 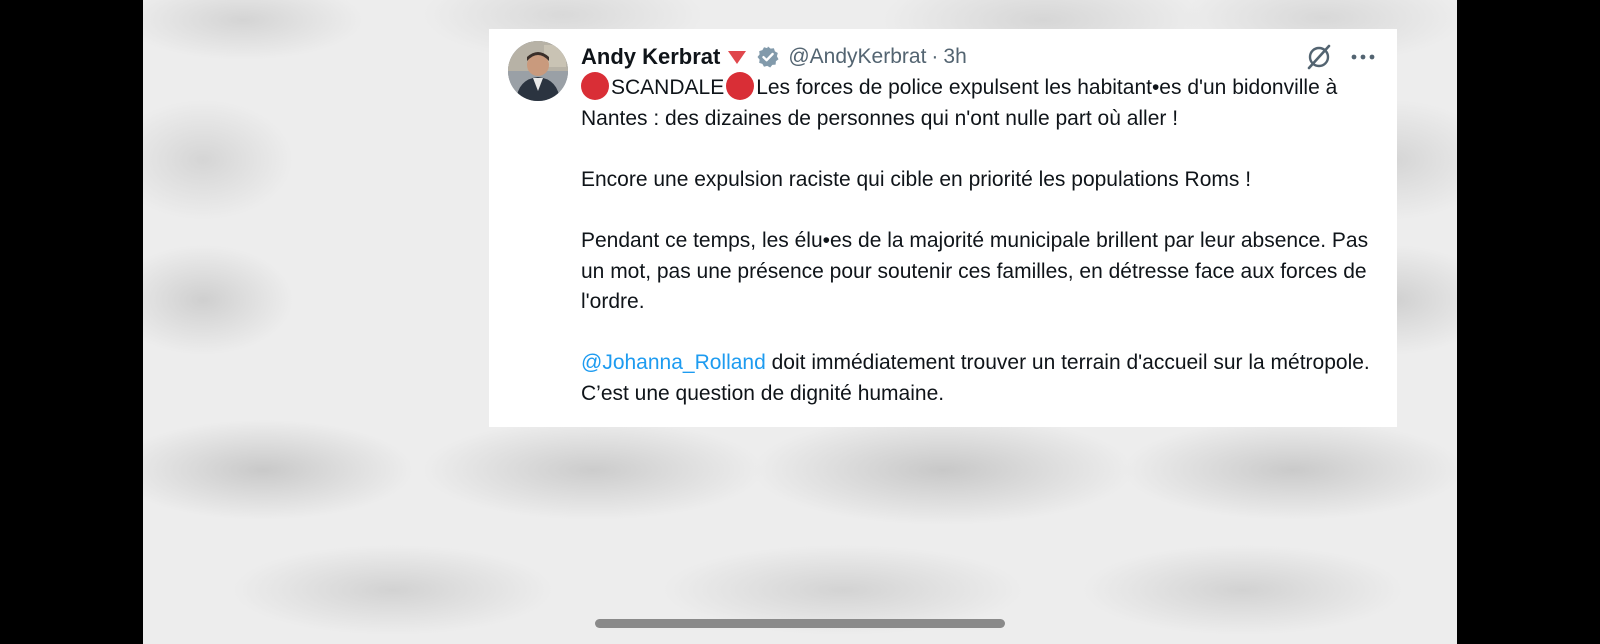 I want to click on verified-badge-icon, so click(x=768, y=57).